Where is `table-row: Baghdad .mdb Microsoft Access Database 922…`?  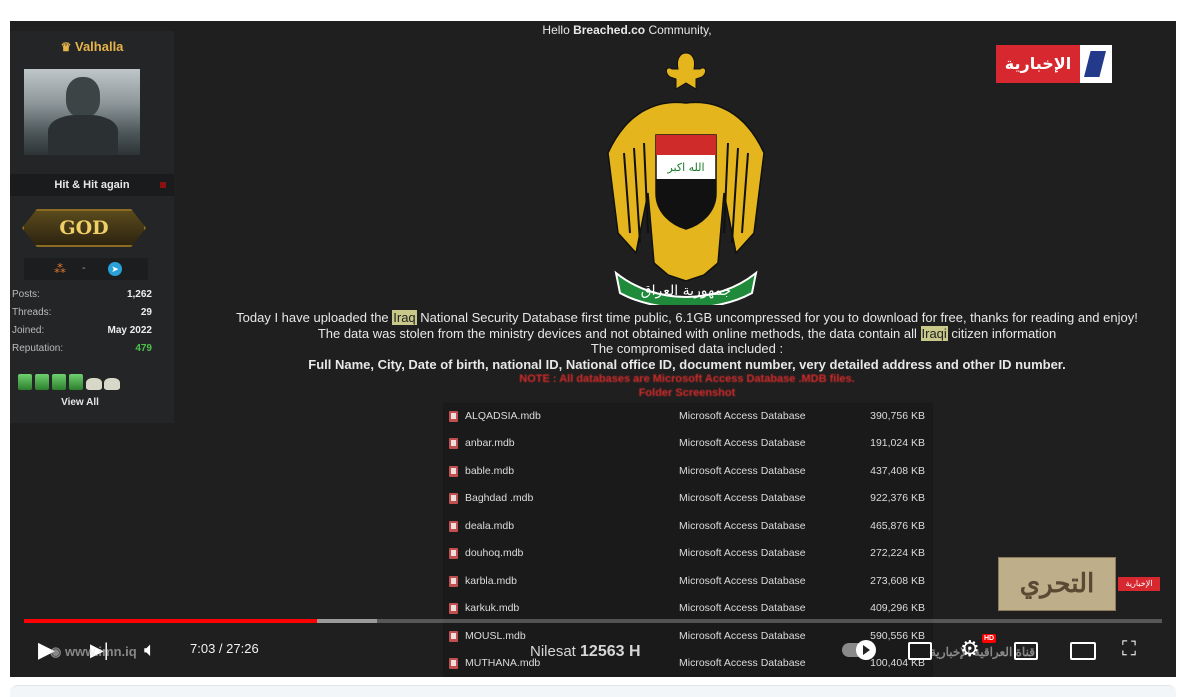 table-row: Baghdad .mdb Microsoft Access Database 922… is located at coordinates (688, 498).